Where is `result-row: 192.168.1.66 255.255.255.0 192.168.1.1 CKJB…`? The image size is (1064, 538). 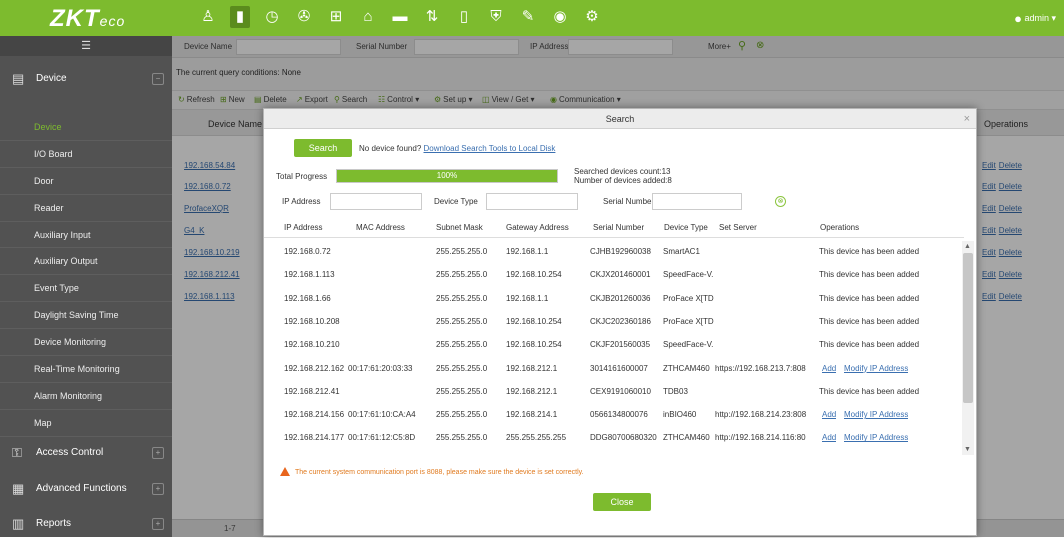 result-row: 192.168.1.66 255.255.255.0 192.168.1.1 CKJB… is located at coordinates (613, 299).